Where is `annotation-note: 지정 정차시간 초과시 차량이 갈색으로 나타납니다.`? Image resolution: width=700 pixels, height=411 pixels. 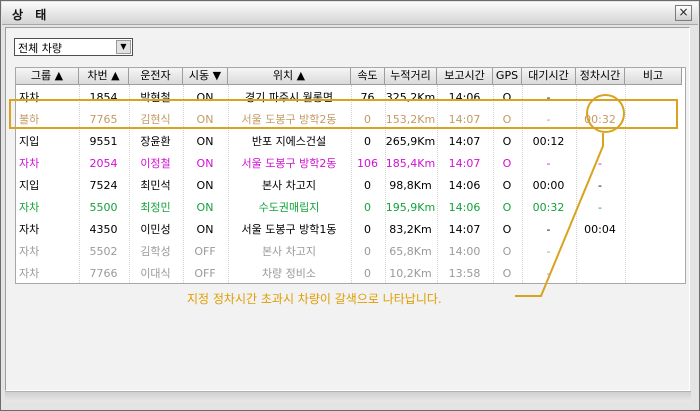 annotation-note: 지정 정차시간 초과시 차량이 갈색으로 나타납니다. is located at coordinates (314, 299).